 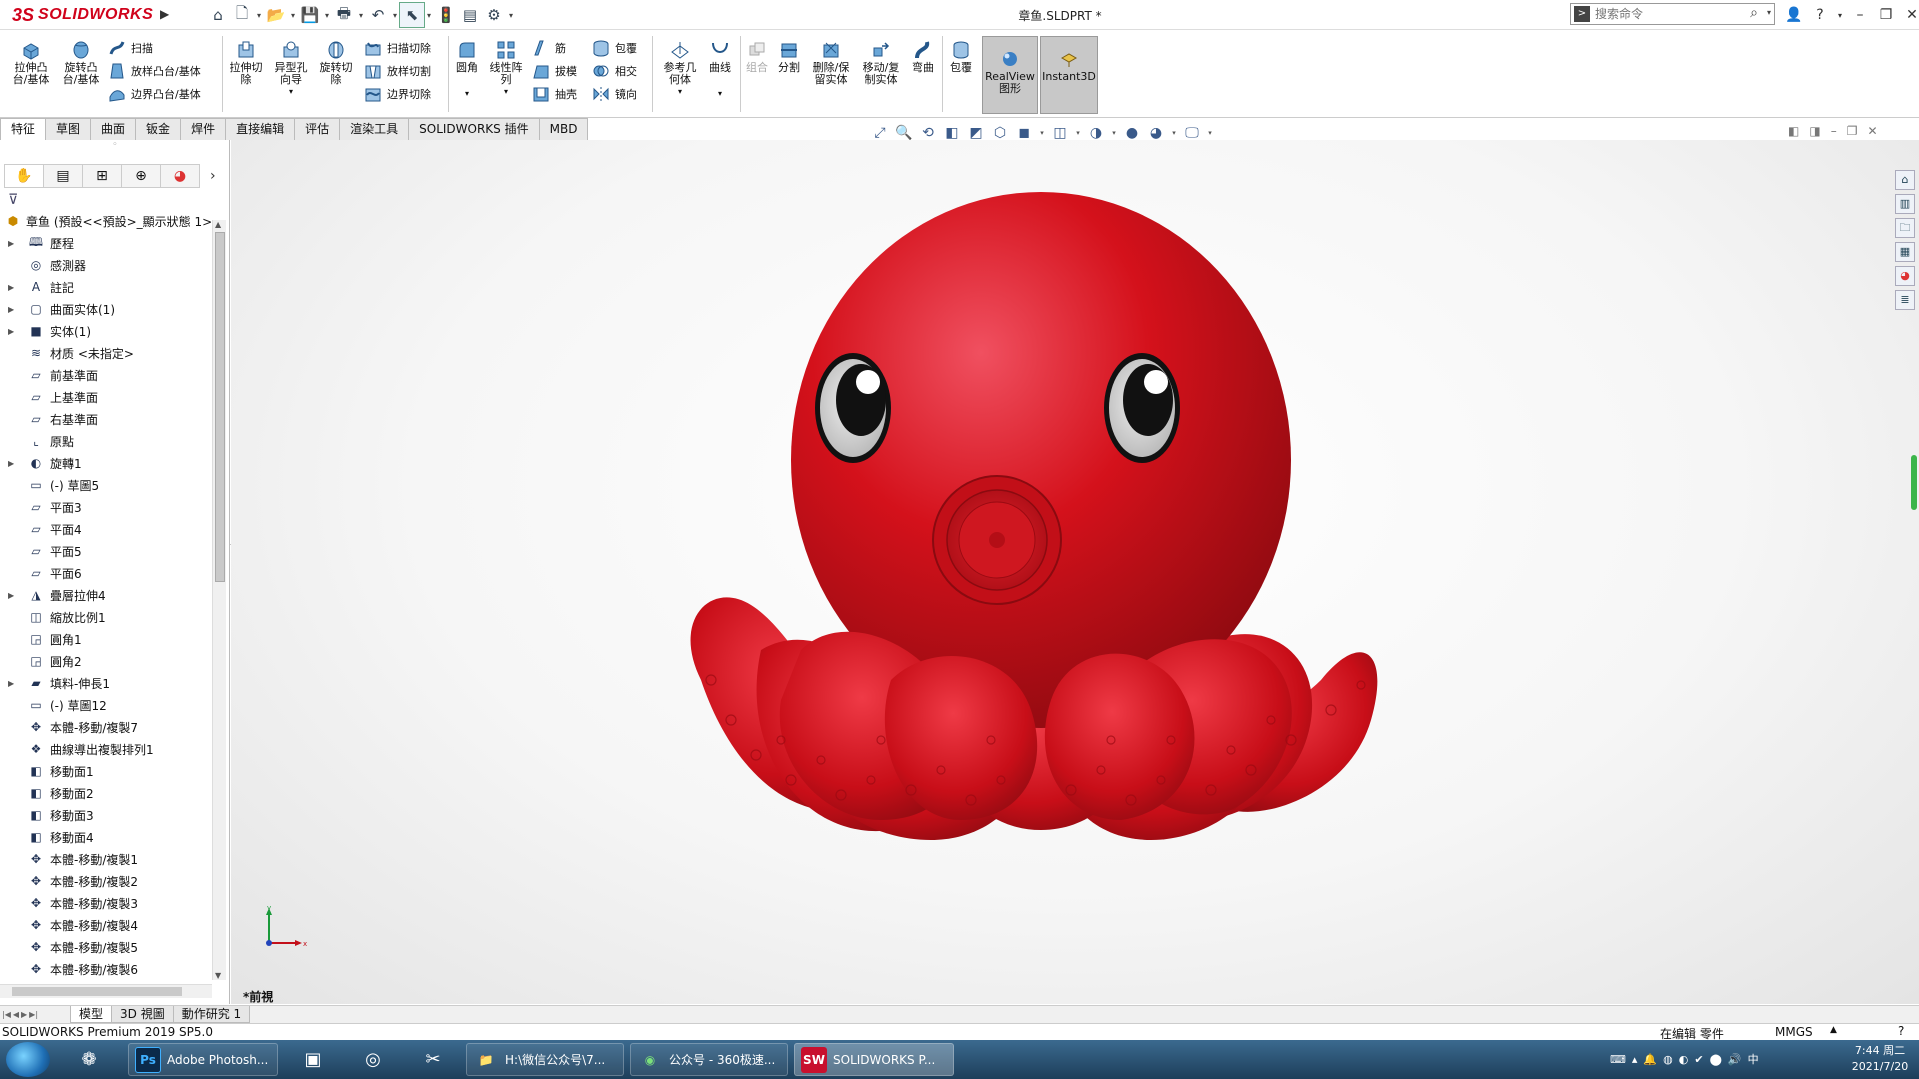 What do you see at coordinates (831, 63) in the screenshot?
I see `delete-keep-body-button: 删除/保 留实体` at bounding box center [831, 63].